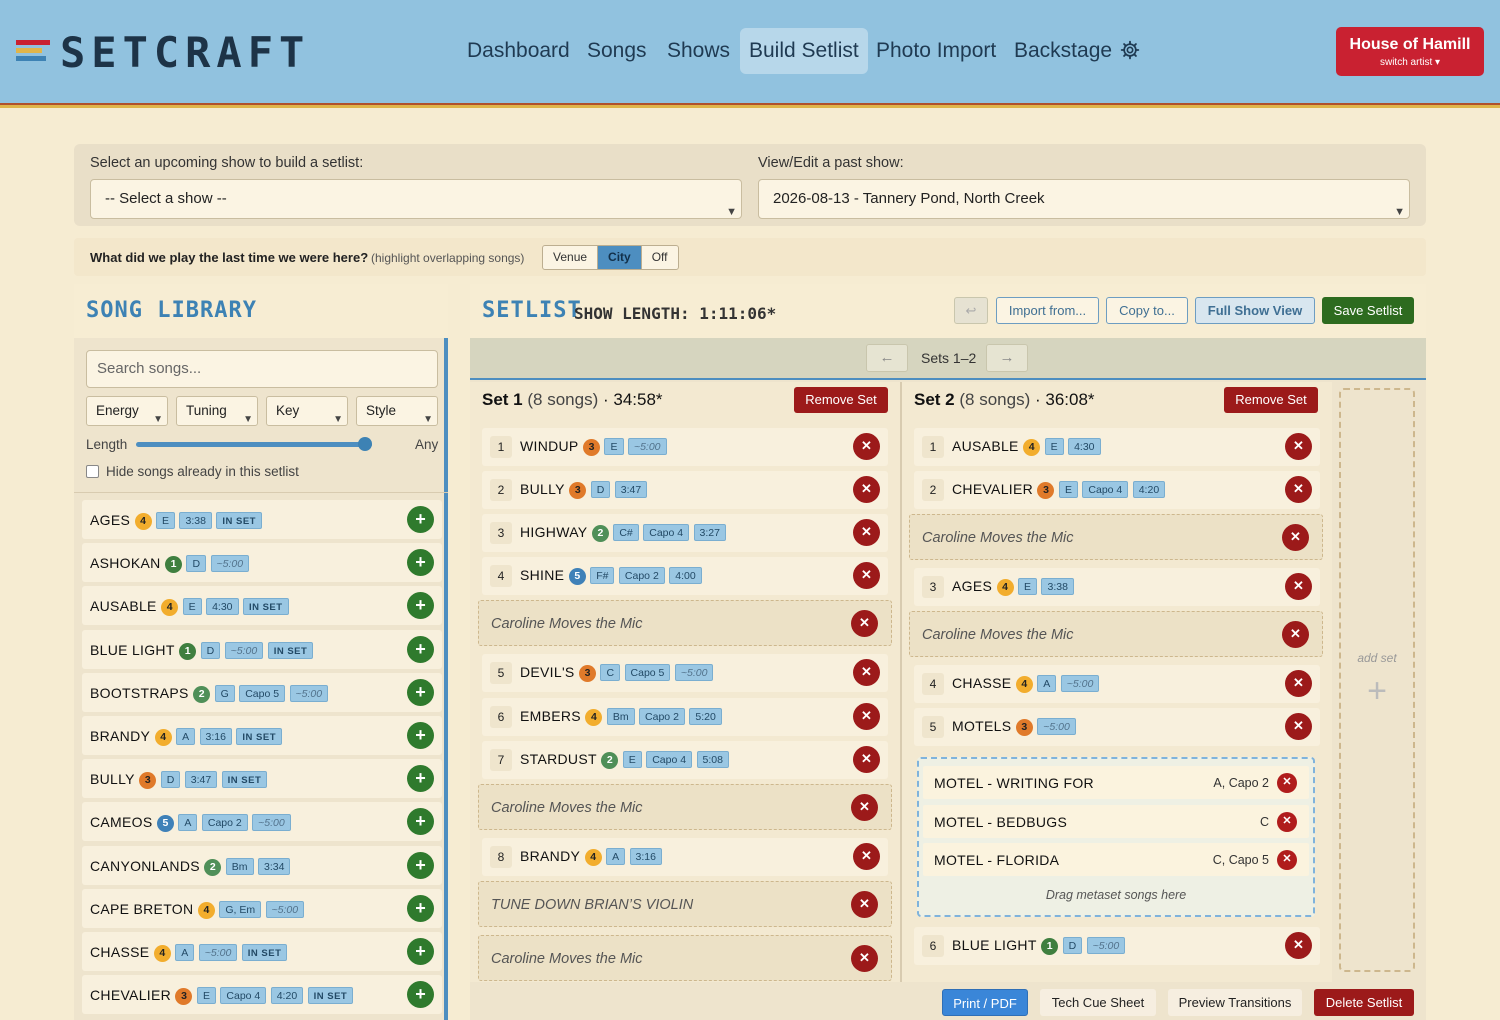  I want to click on setlist-song-row: 3 HIGHWAY 2 C# Capo 4 3:27 ✕, so click(685, 533).